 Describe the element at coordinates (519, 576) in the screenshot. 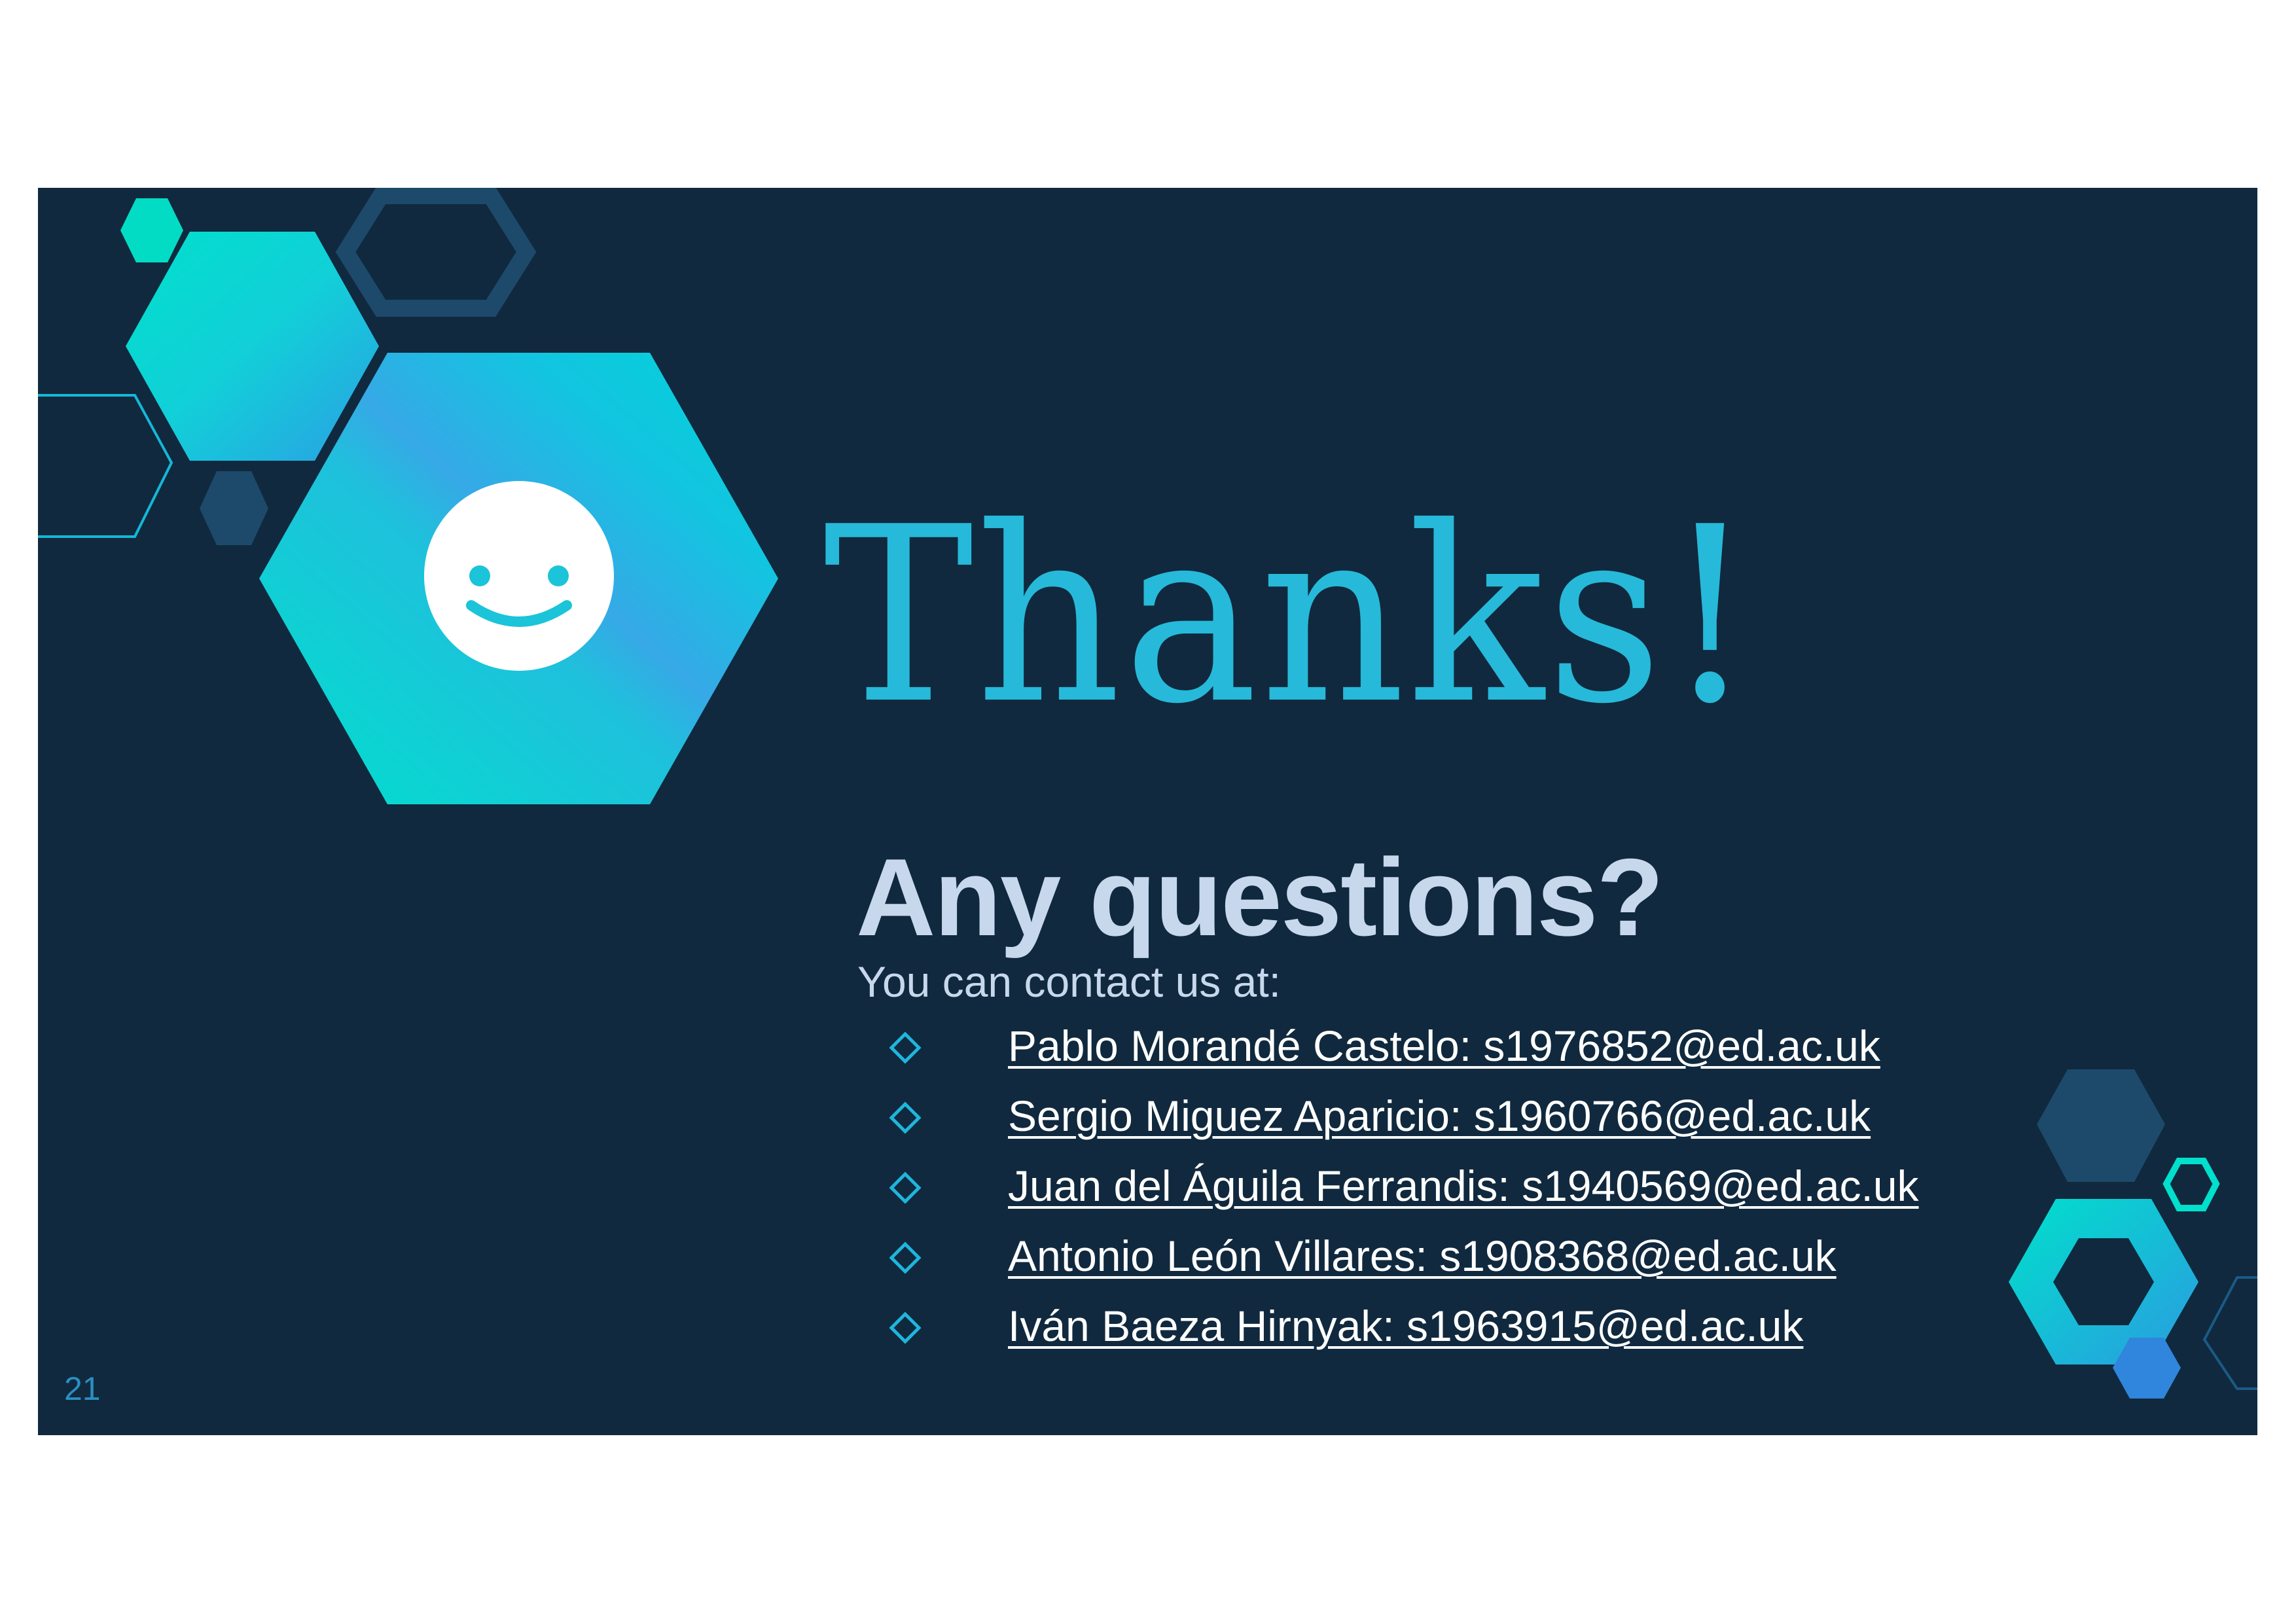

I see `smiley-face-icon` at that location.